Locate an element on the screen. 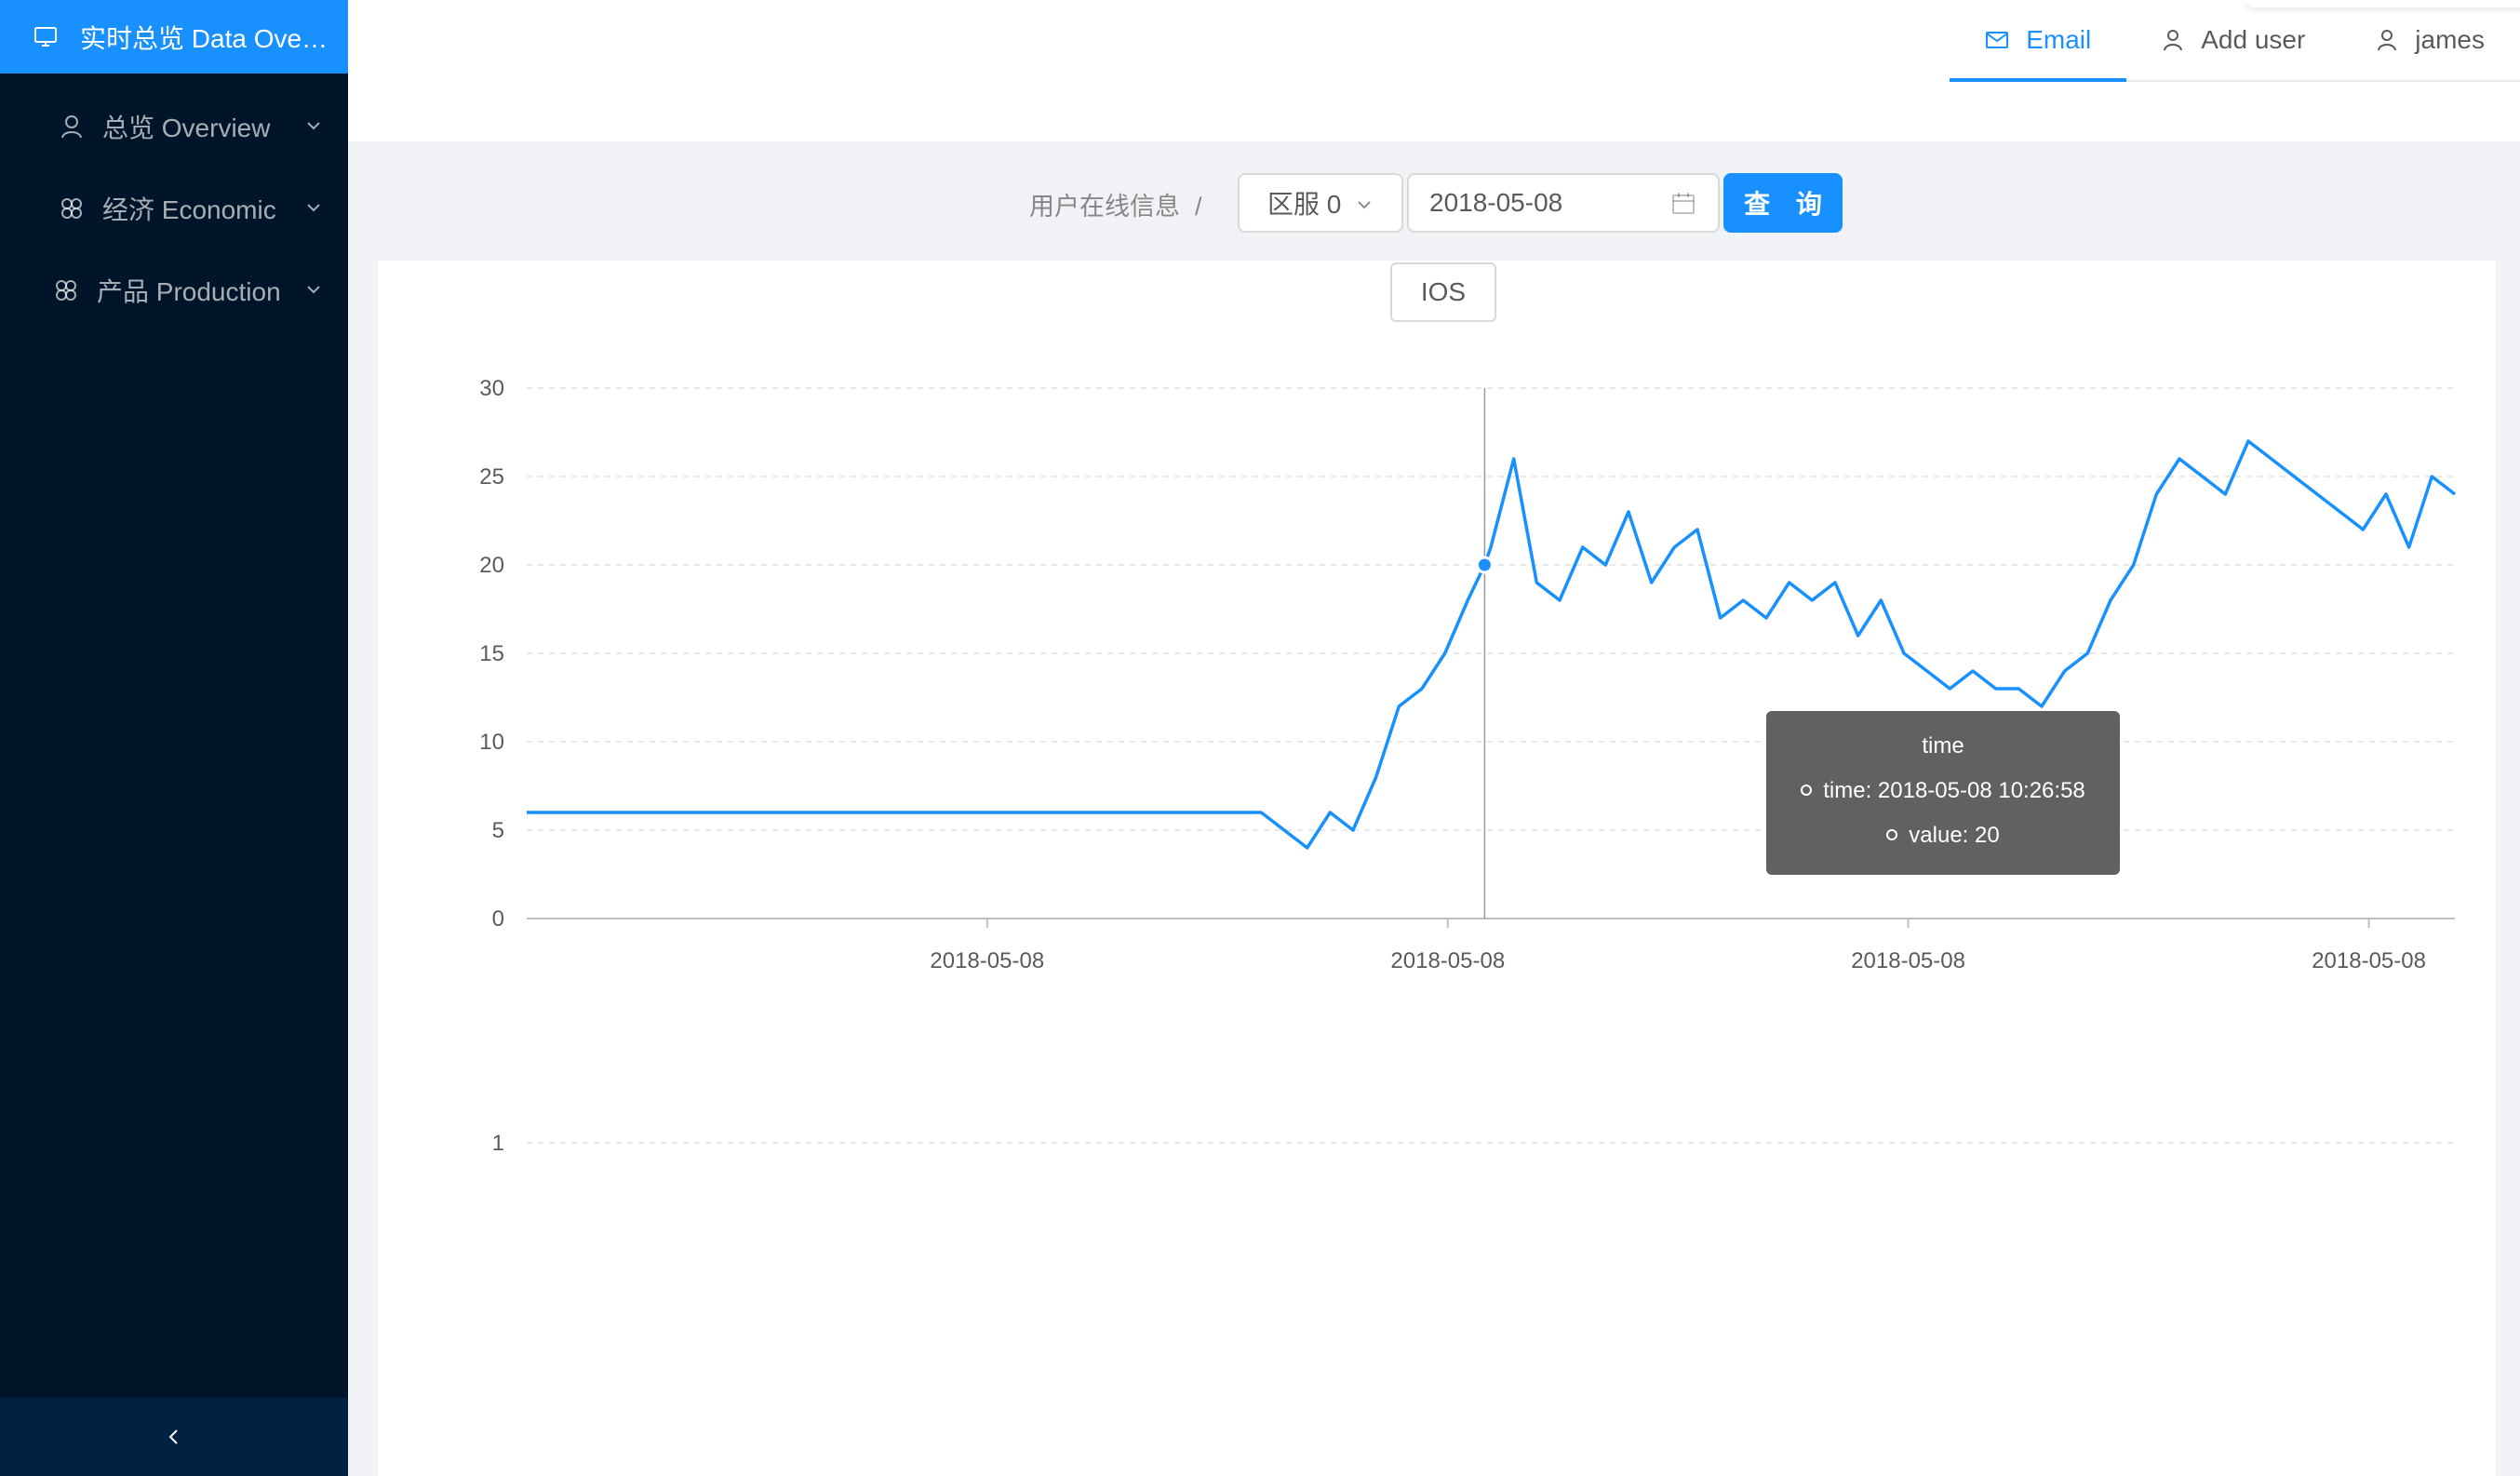 Image resolution: width=2520 pixels, height=1476 pixels. top-menu: Email Add user james is located at coordinates (2235, 41).